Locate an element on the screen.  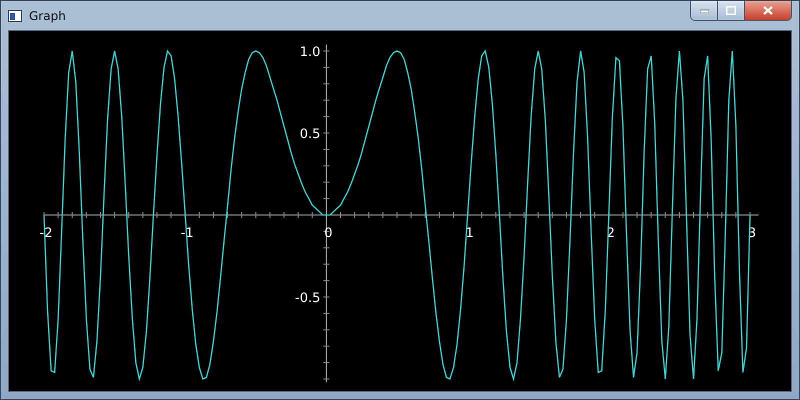
minimize-button is located at coordinates (704, 10).